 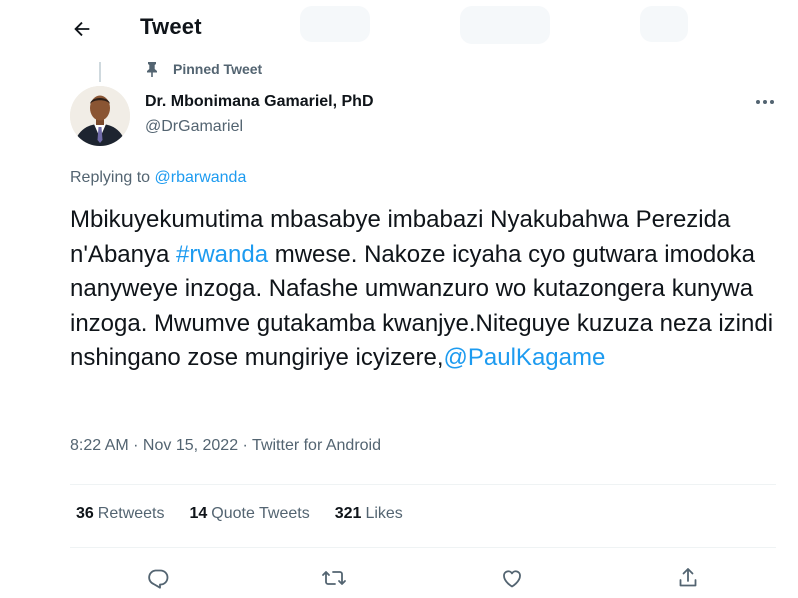 I want to click on tweet-stats: 36 Retweets 14 Quote Tweets 321 Likes, so click(x=239, y=514).